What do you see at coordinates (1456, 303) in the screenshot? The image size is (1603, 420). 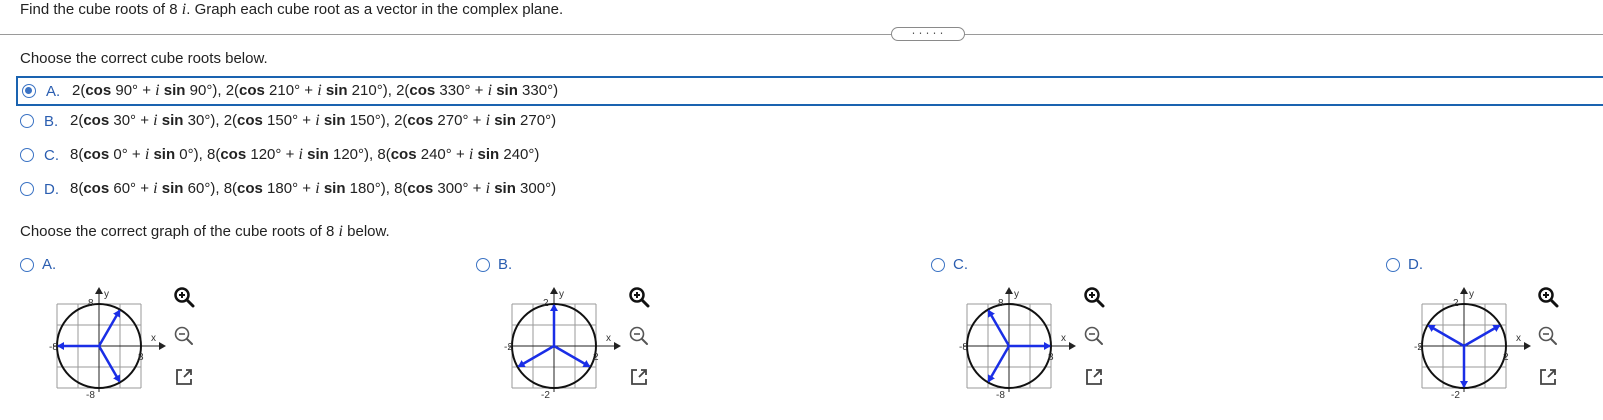 I see `tick-label-max-imag: 2` at bounding box center [1456, 303].